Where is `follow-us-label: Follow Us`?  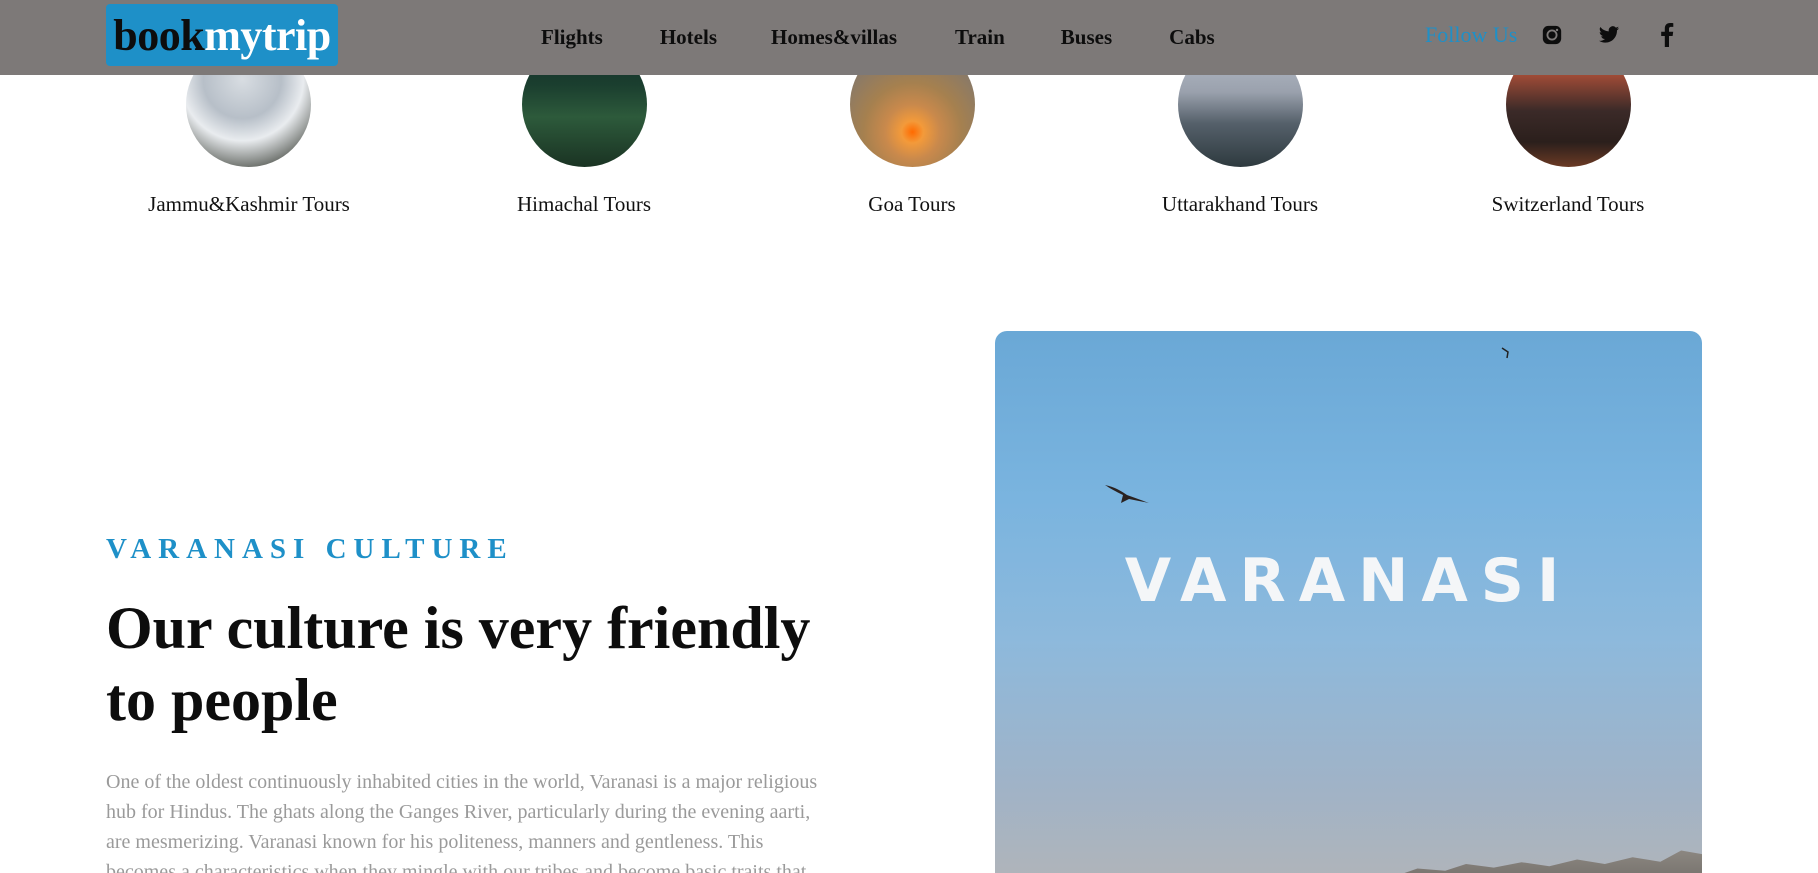 follow-us-label: Follow Us is located at coordinates (1471, 34).